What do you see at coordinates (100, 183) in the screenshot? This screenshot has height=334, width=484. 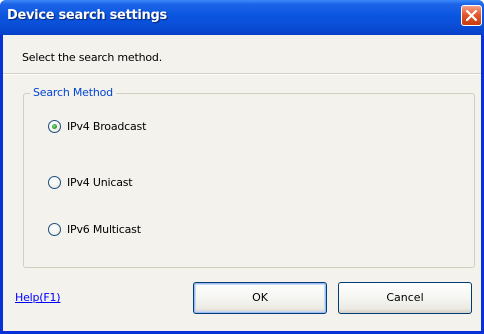 I see `radio-label: IPv4 Unicast` at bounding box center [100, 183].